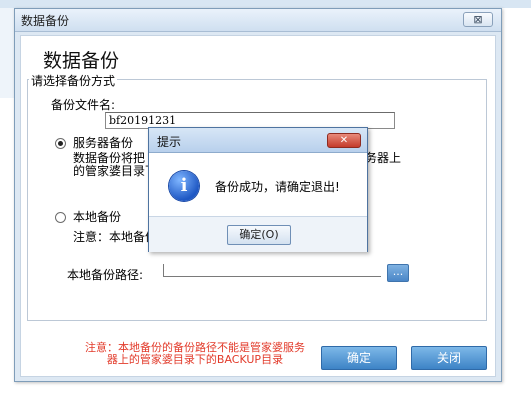 This screenshot has height=399, width=531. What do you see at coordinates (383, 158) in the screenshot?
I see `server-backup-description-tail: 务器上` at bounding box center [383, 158].